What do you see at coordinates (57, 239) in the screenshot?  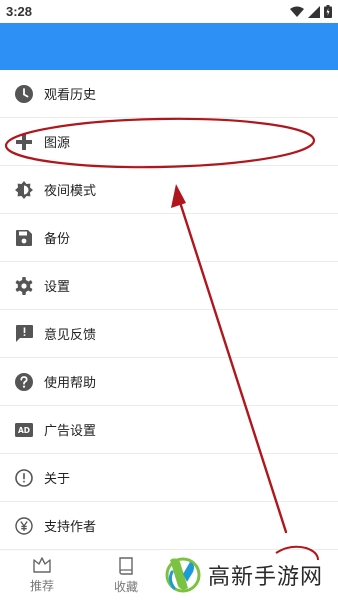 I see `menu-item-label: 备份` at bounding box center [57, 239].